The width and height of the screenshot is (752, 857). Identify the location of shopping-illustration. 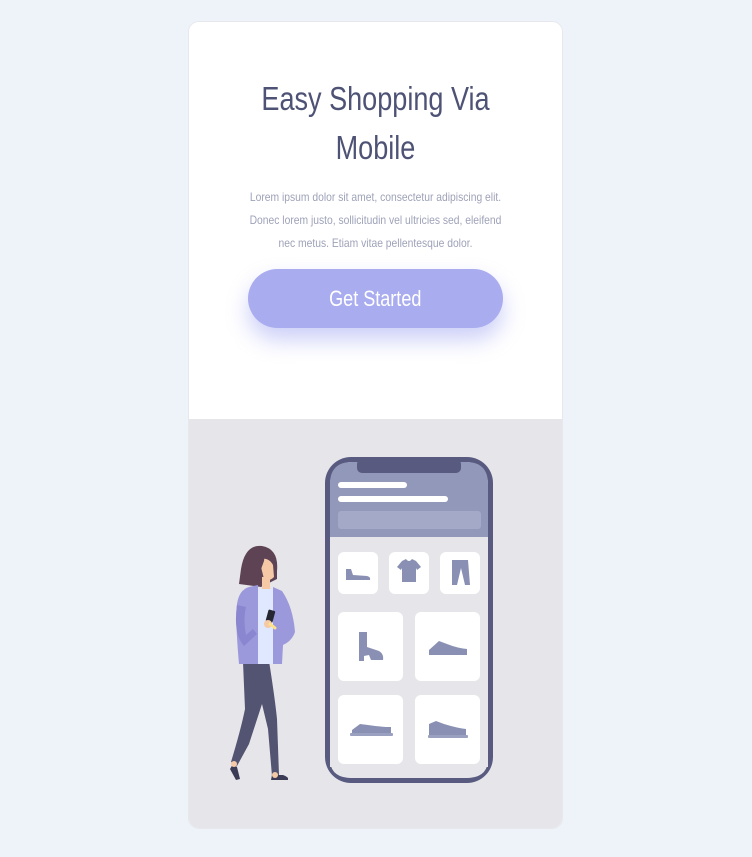
(361, 620).